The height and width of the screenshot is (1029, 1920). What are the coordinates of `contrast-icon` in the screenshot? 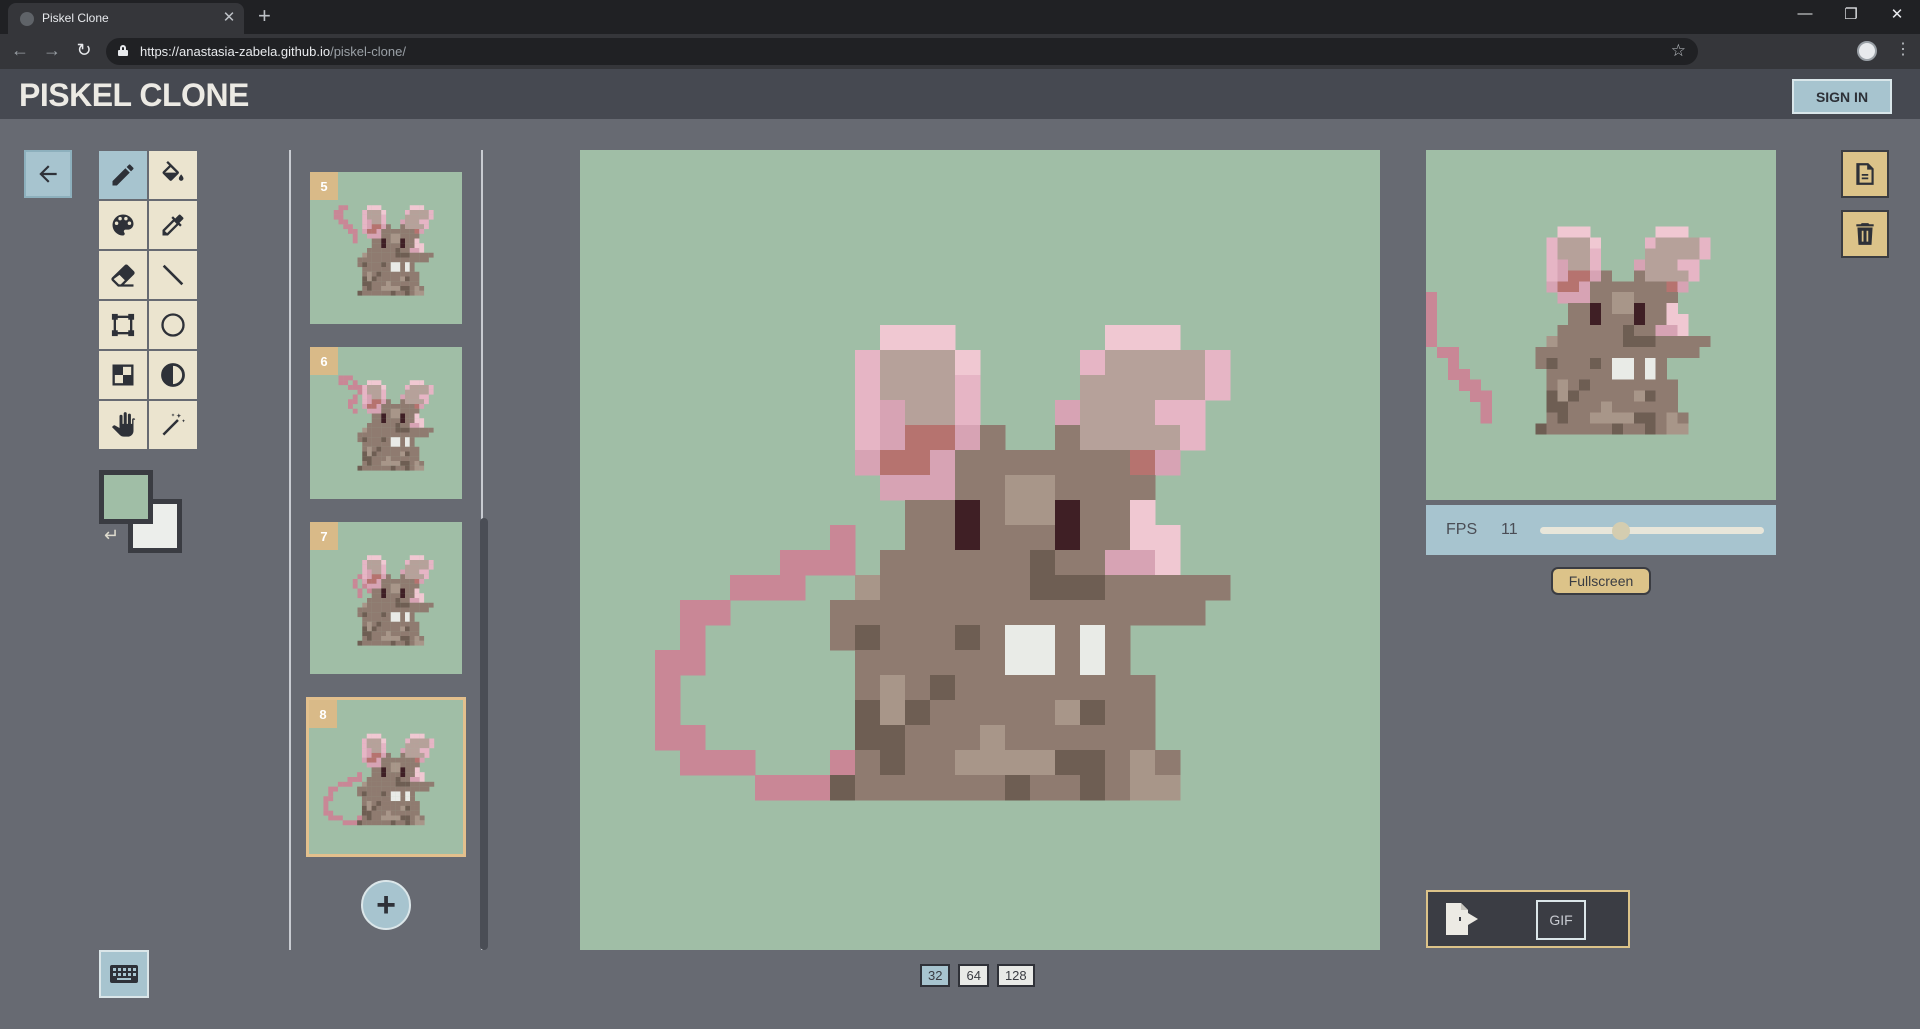 It's located at (173, 375).